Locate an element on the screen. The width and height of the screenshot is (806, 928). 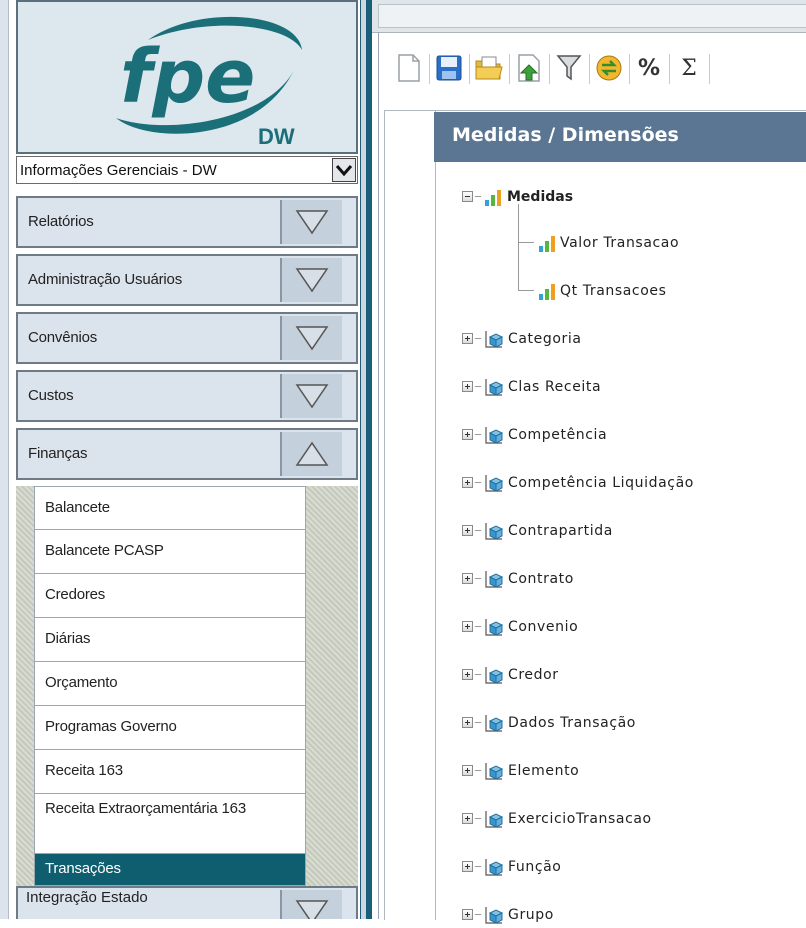
panel-header: Medidas / Dimensões is located at coordinates (620, 137).